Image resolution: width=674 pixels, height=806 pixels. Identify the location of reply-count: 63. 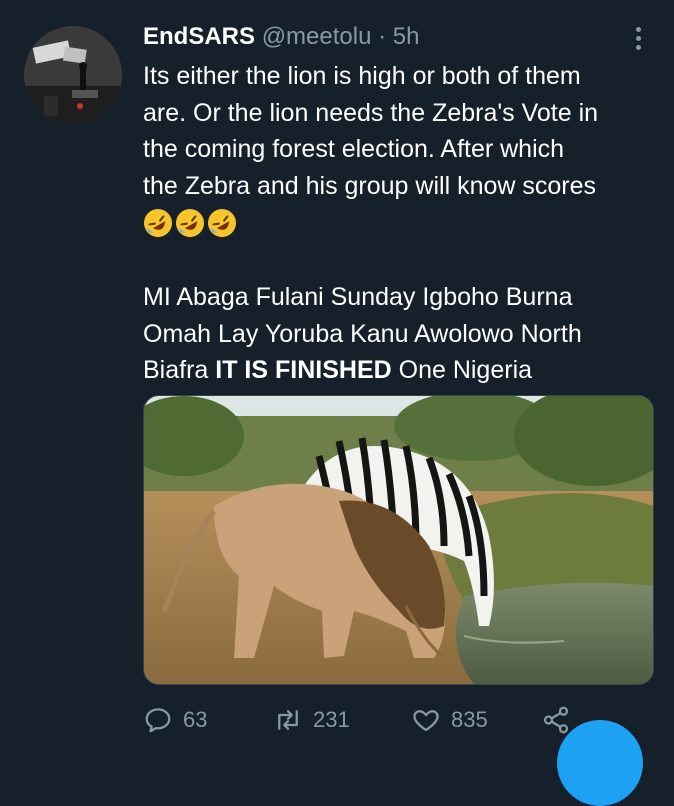
(195, 719).